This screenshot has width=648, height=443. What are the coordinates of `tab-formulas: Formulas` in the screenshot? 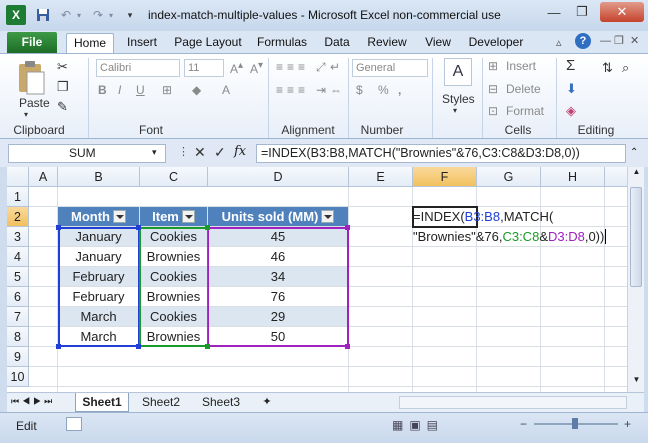 It's located at (282, 43).